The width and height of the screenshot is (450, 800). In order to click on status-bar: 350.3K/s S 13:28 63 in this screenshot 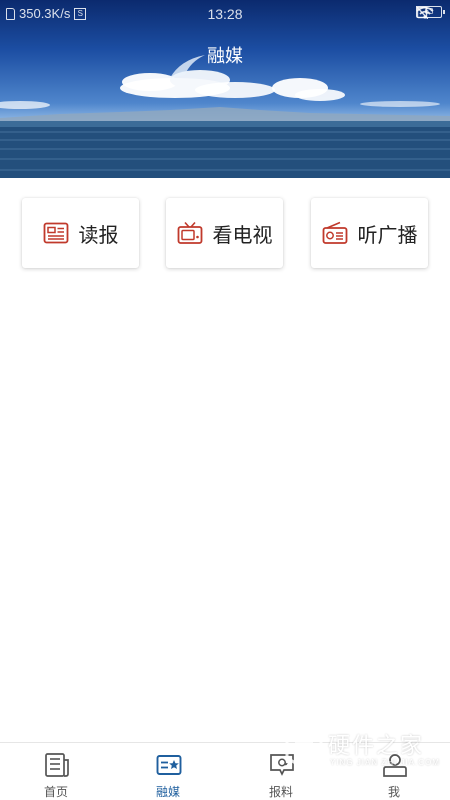, I will do `click(225, 14)`.